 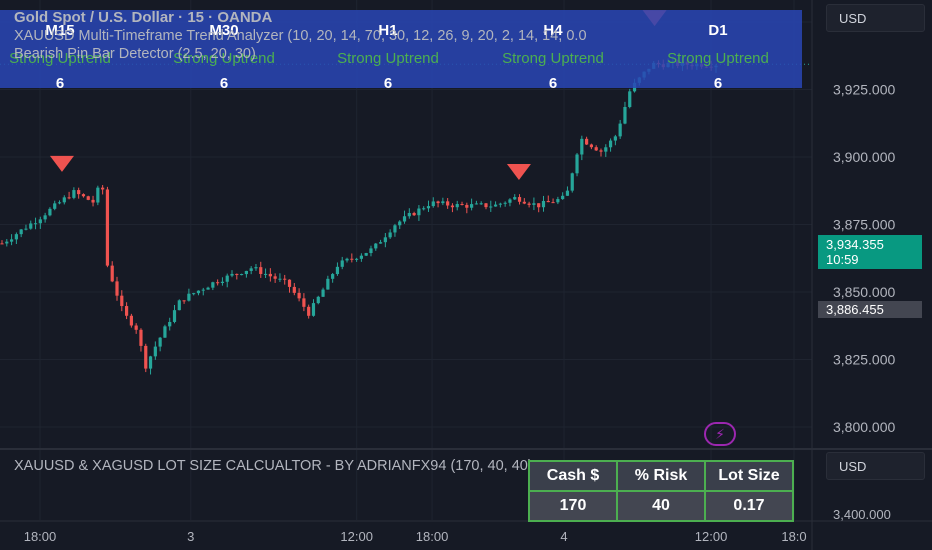 What do you see at coordinates (563, 536) in the screenshot?
I see `x-tick-label: 4` at bounding box center [563, 536].